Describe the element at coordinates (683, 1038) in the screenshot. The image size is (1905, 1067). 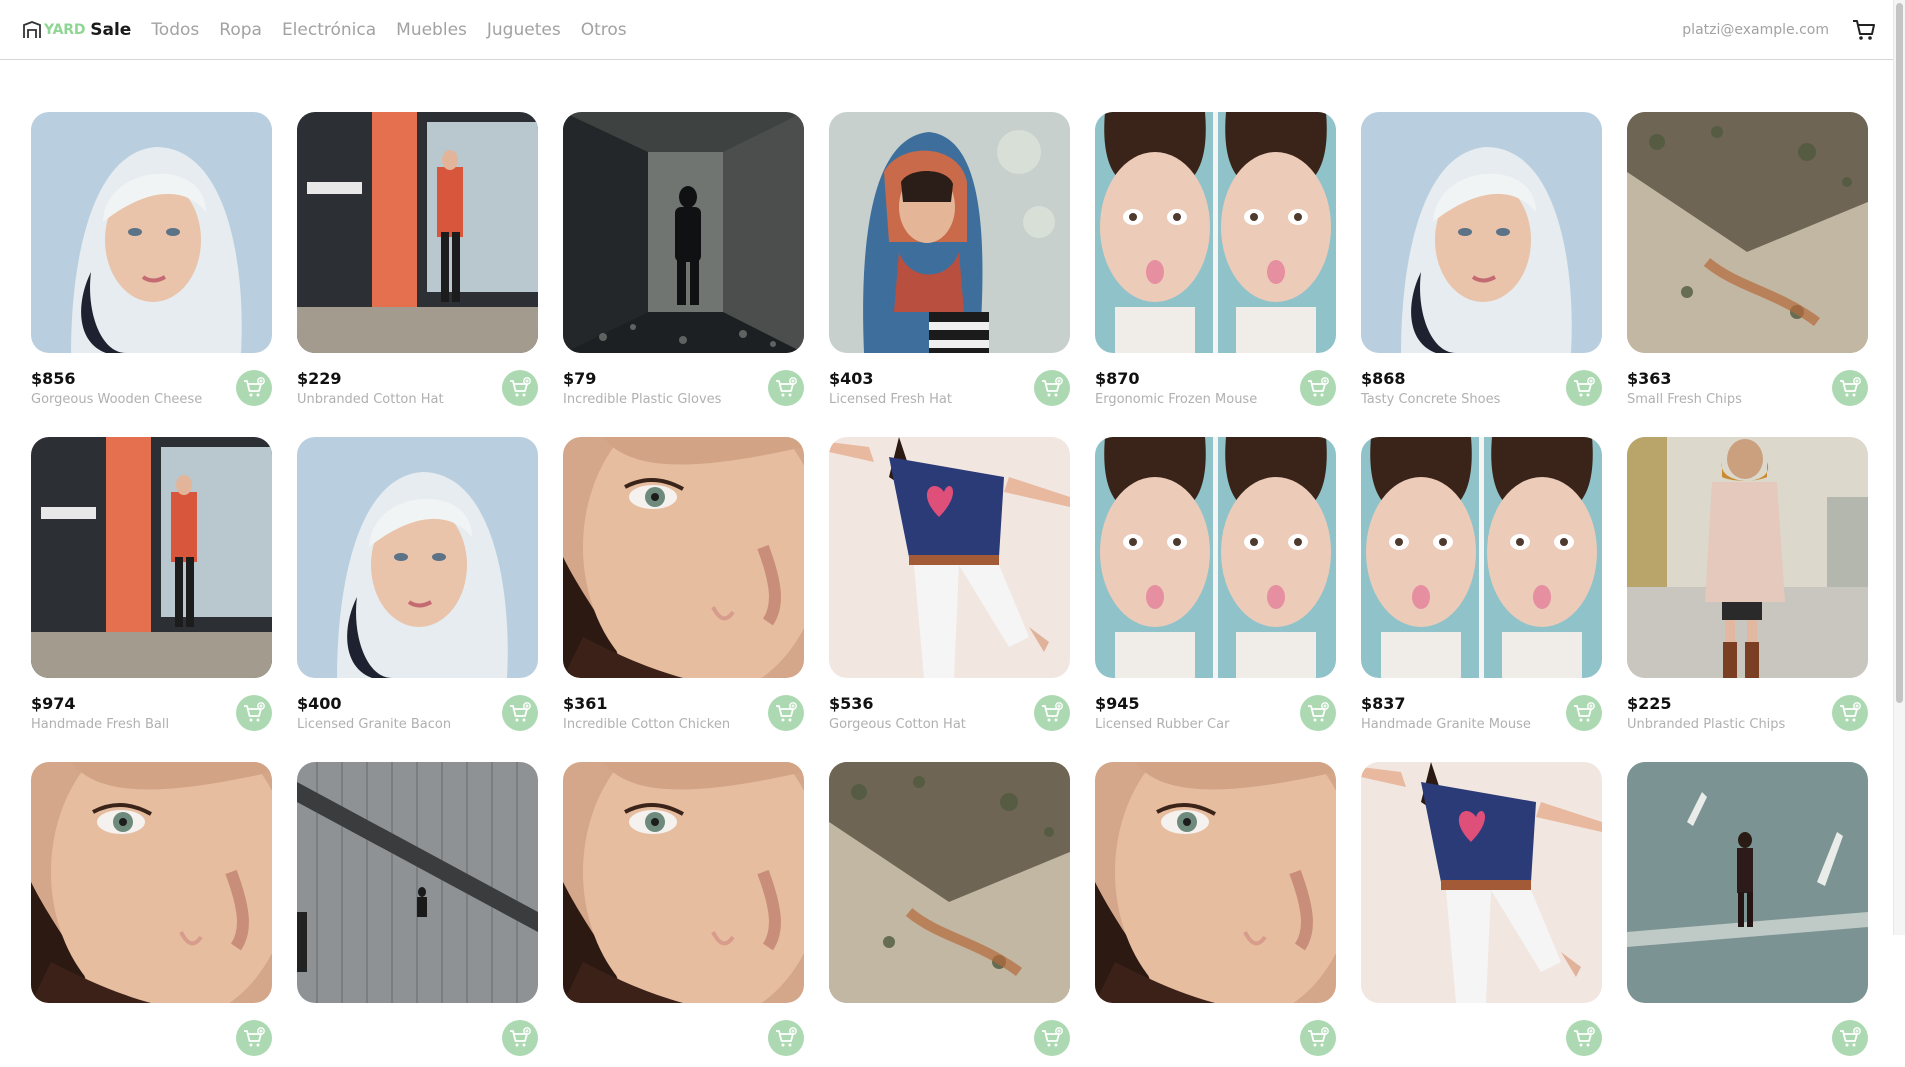
I see `product-info` at that location.